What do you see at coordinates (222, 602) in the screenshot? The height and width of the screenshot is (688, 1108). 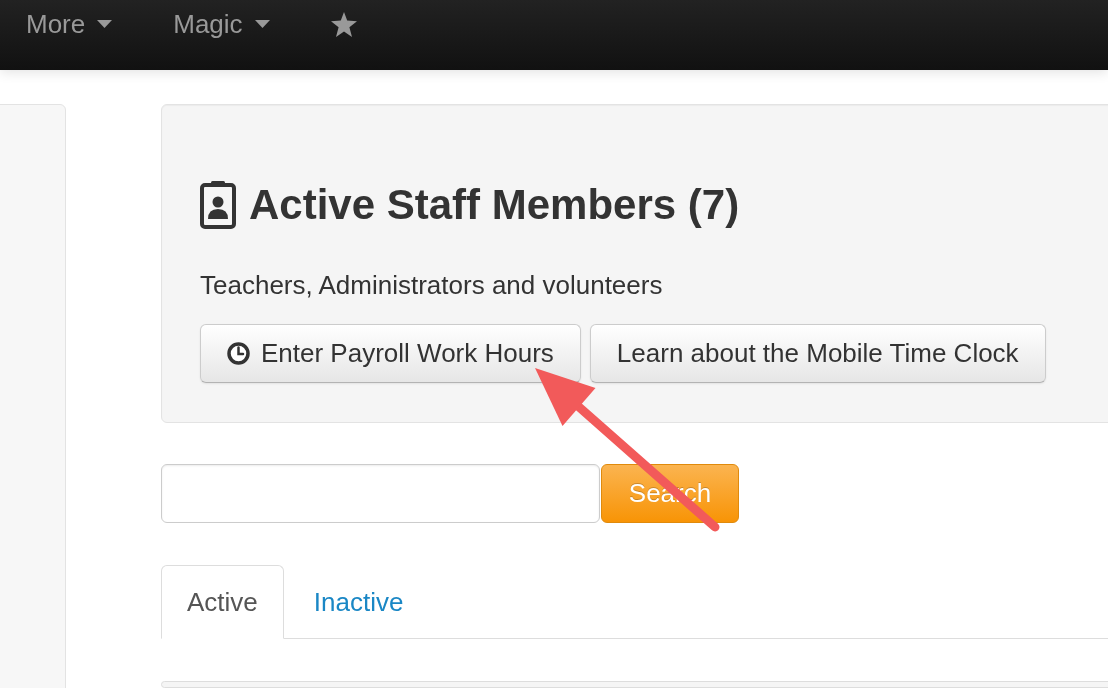 I see `tab: Active` at bounding box center [222, 602].